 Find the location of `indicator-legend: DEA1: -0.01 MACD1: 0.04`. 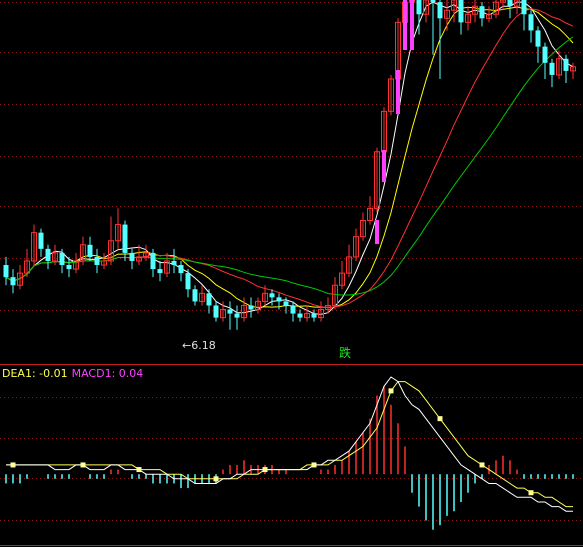

indicator-legend: DEA1: -0.01 MACD1: 0.04 is located at coordinates (72, 373).